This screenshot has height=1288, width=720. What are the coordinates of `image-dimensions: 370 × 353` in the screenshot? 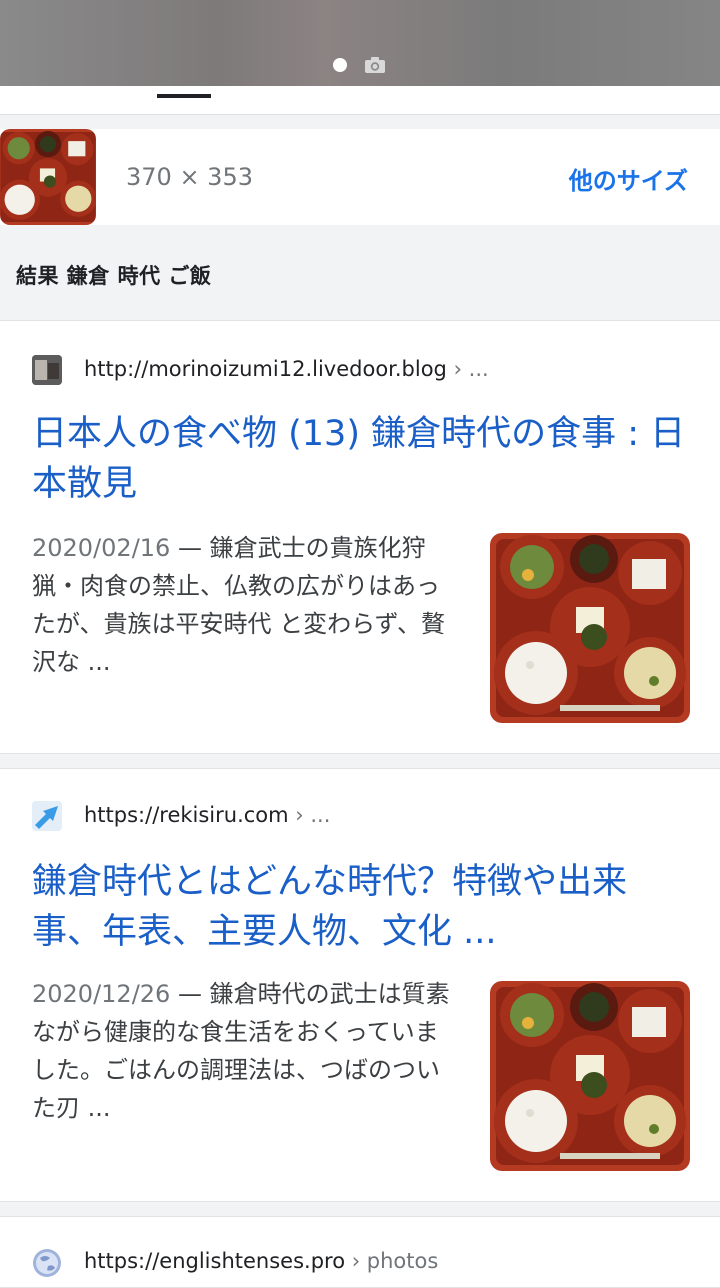 It's located at (189, 177).